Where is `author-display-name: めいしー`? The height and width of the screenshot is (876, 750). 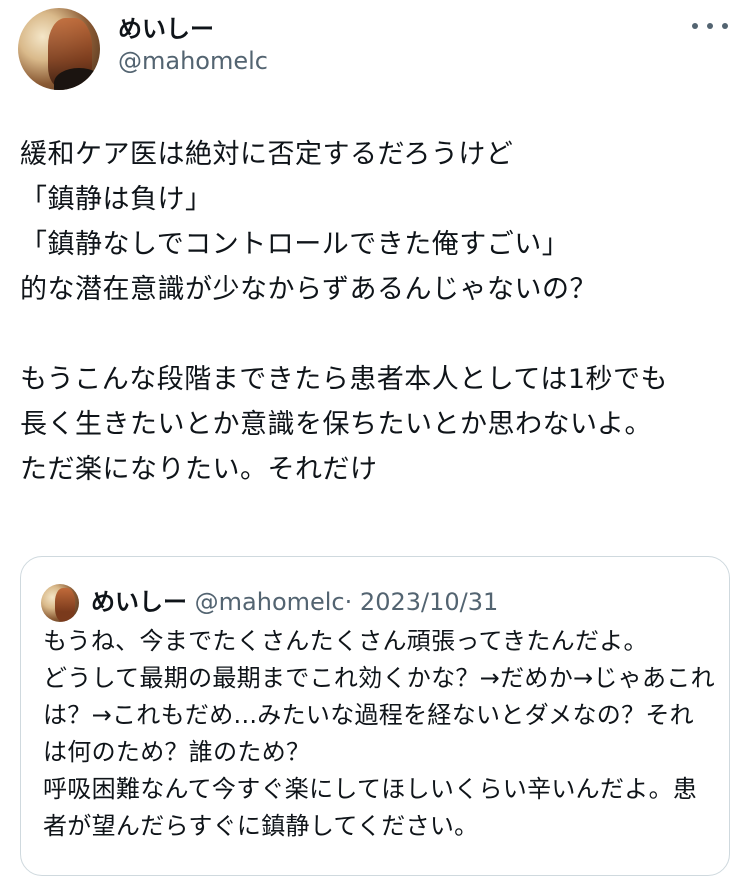
author-display-name: めいしー is located at coordinates (166, 29).